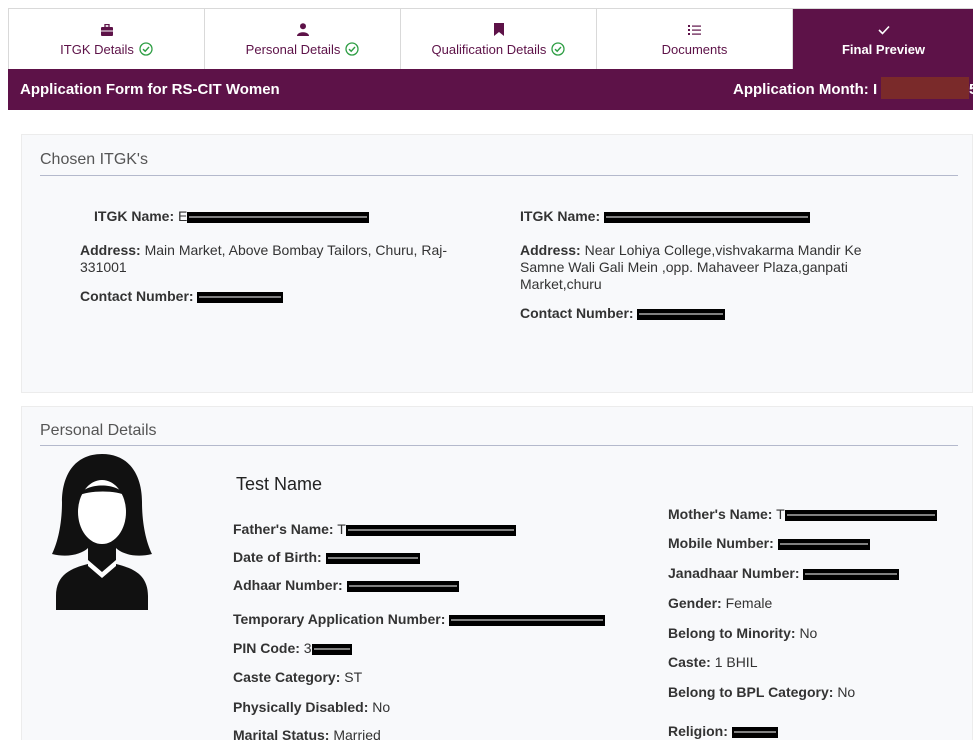  I want to click on itgk-left-name: ITGK Name: E, so click(232, 216).